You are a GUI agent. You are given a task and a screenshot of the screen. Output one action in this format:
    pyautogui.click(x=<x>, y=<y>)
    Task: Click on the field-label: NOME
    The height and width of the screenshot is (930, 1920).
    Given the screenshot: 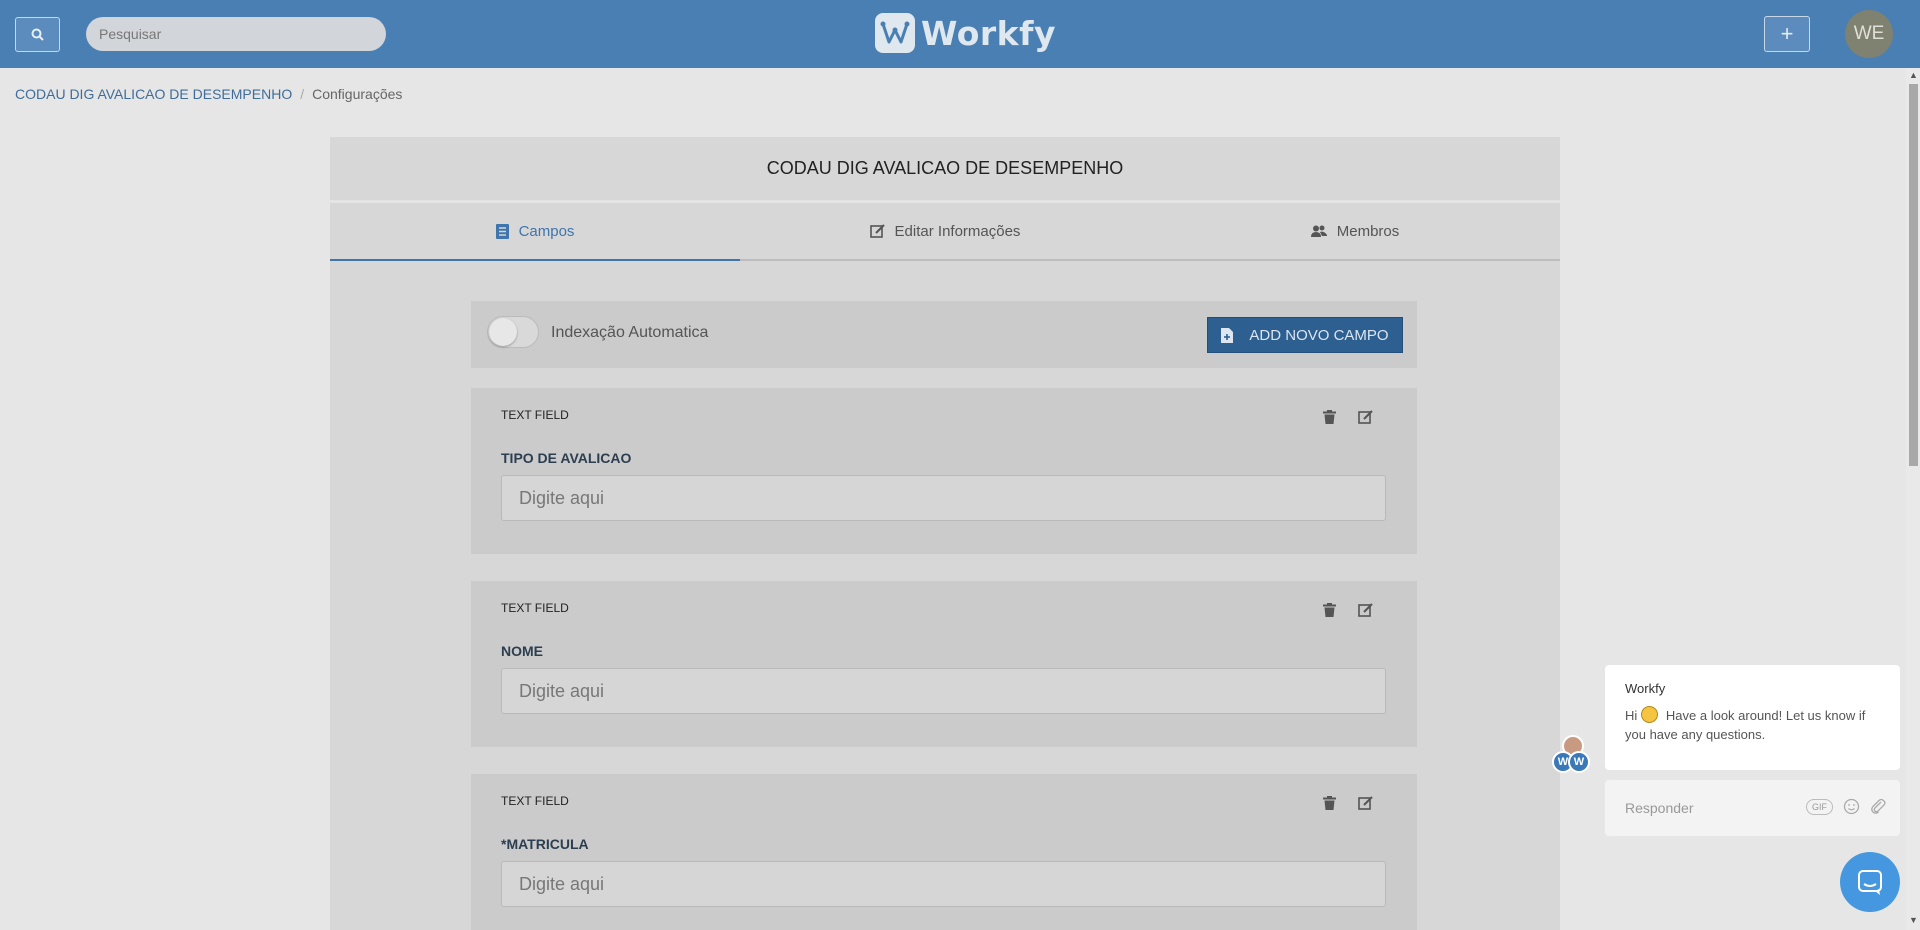 What is the action you would take?
    pyautogui.click(x=522, y=651)
    